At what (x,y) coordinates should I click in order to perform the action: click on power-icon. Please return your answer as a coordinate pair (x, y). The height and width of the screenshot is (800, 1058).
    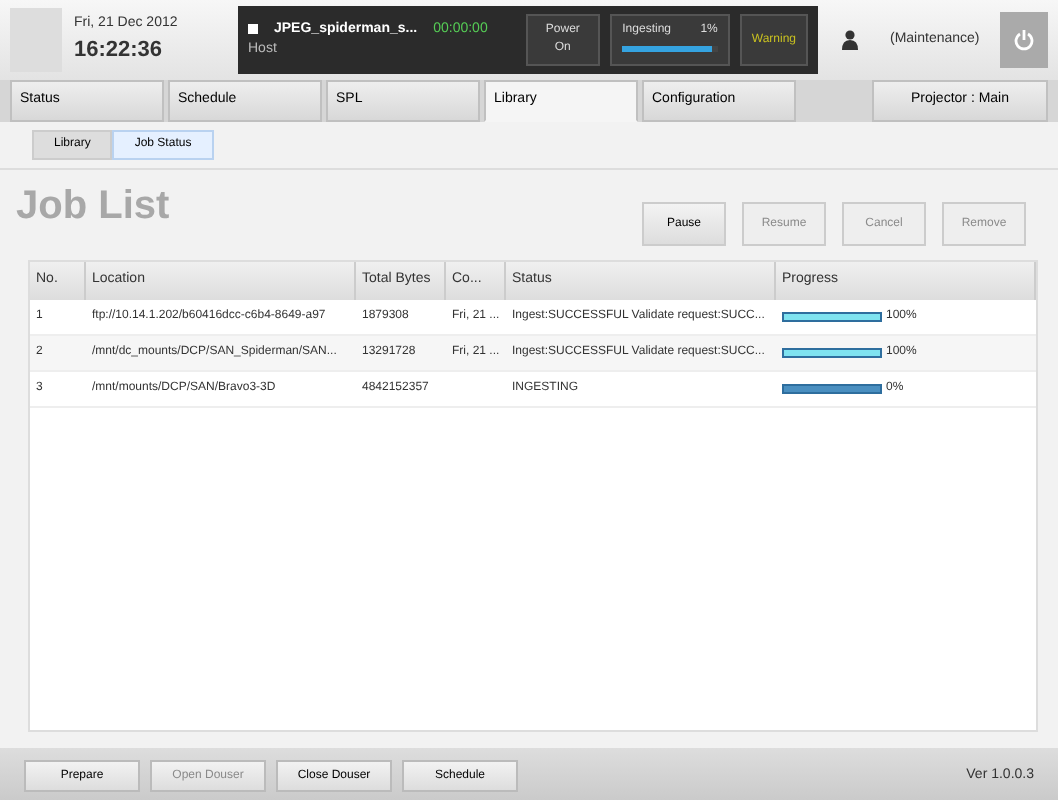
    Looking at the image, I should click on (1024, 39).